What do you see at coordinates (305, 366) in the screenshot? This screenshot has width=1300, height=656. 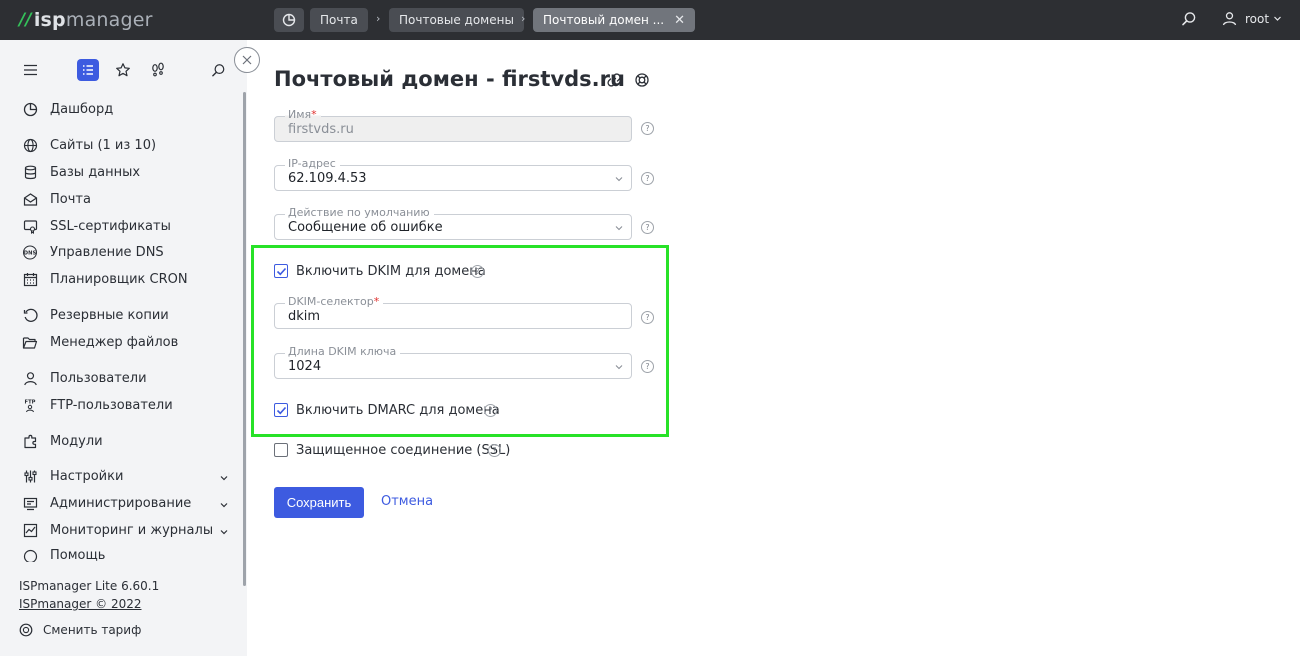 I see `dkim-length-value: 1024` at bounding box center [305, 366].